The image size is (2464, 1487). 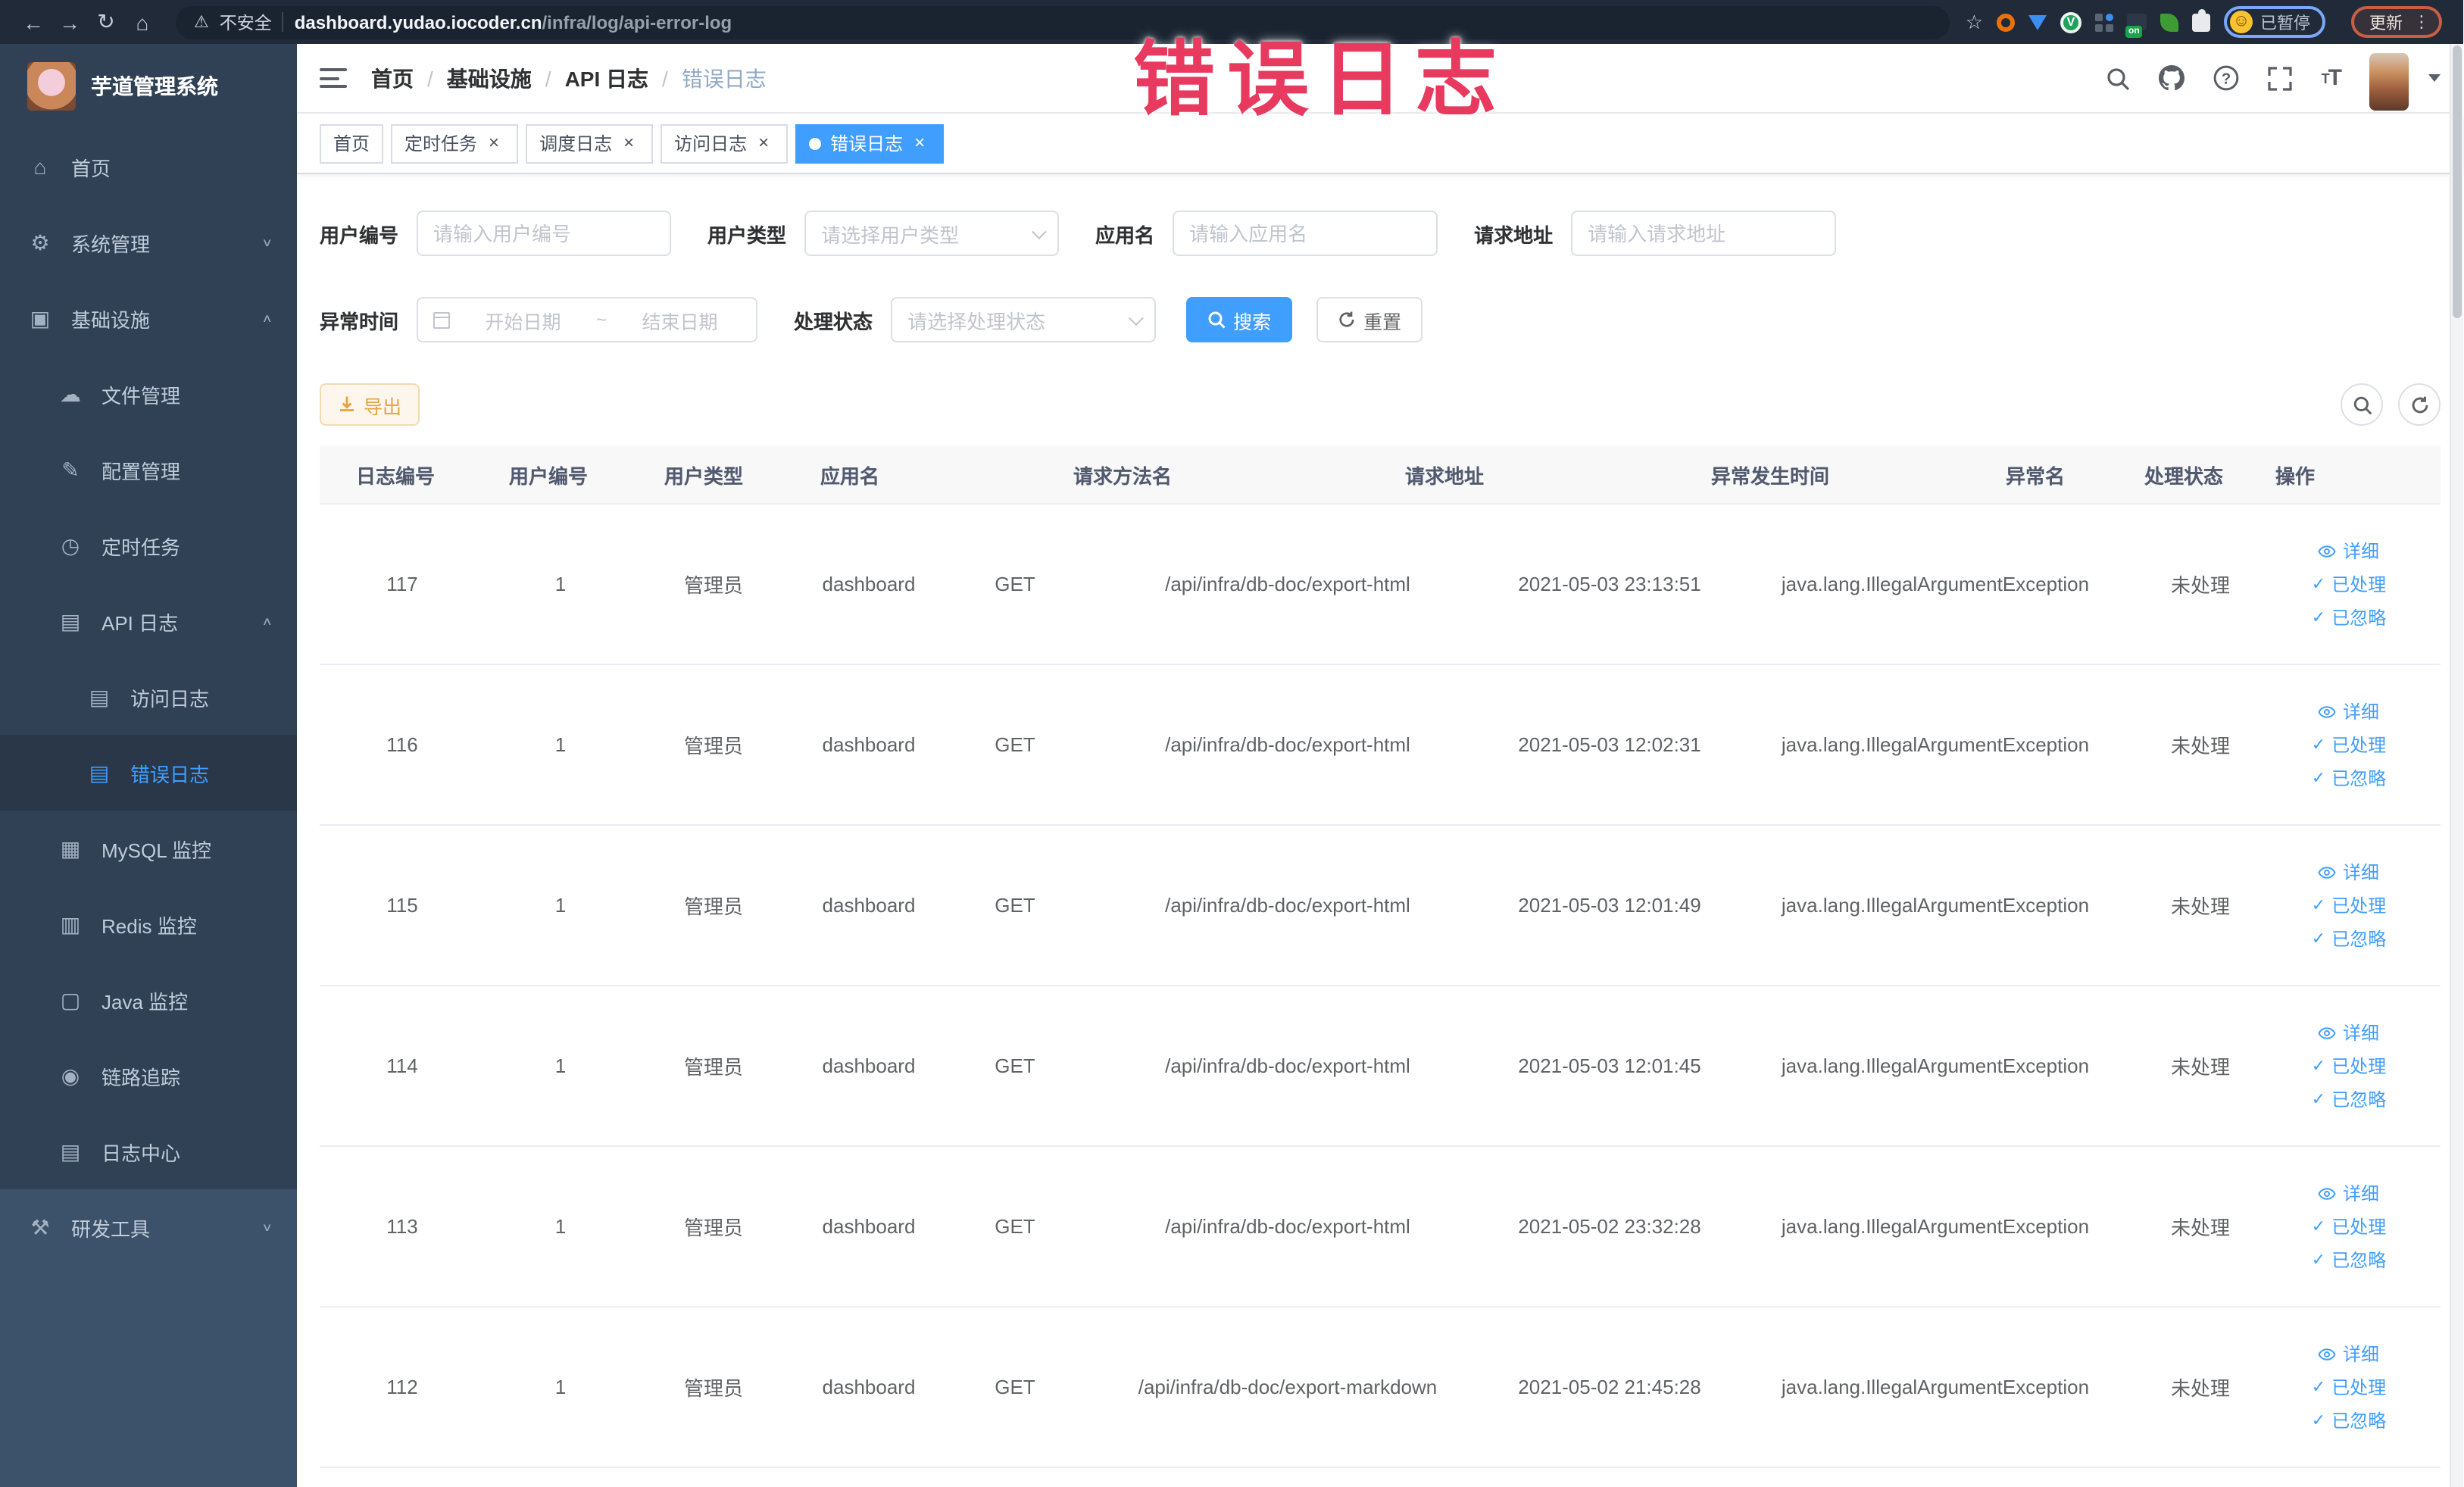 I want to click on breadcrumb-item: API 日志 /, so click(x=623, y=78).